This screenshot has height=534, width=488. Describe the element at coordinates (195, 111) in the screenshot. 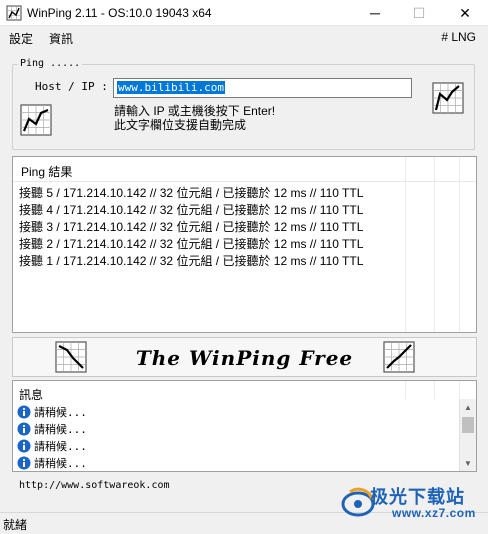

I see `hint-line-1: 請輸入 IP 或主機後按下 Enter!` at that location.